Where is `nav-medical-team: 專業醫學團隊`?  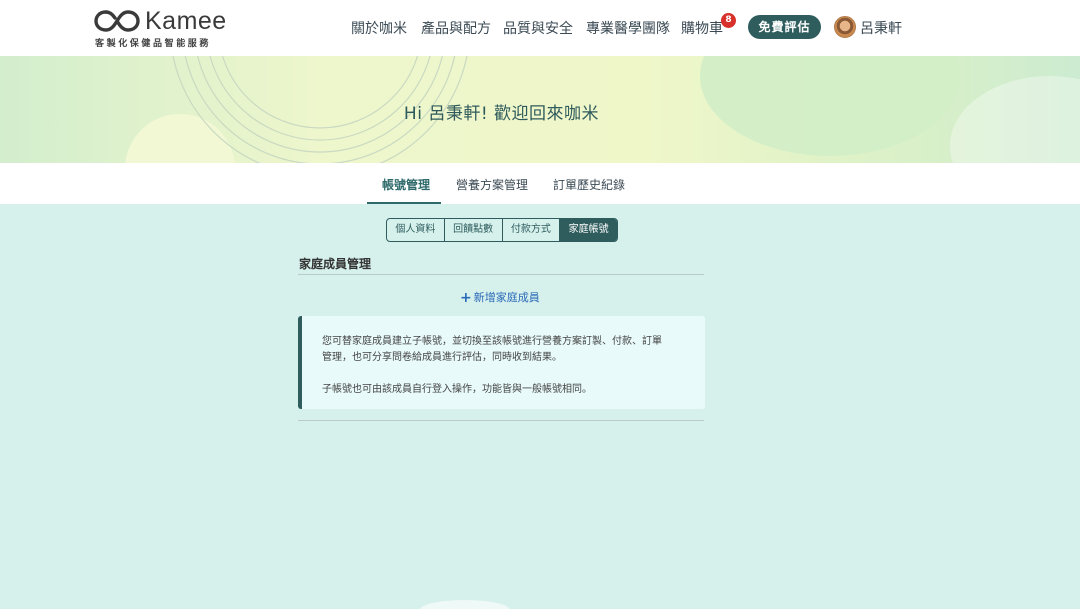
nav-medical-team: 專業醫學團隊 is located at coordinates (628, 28).